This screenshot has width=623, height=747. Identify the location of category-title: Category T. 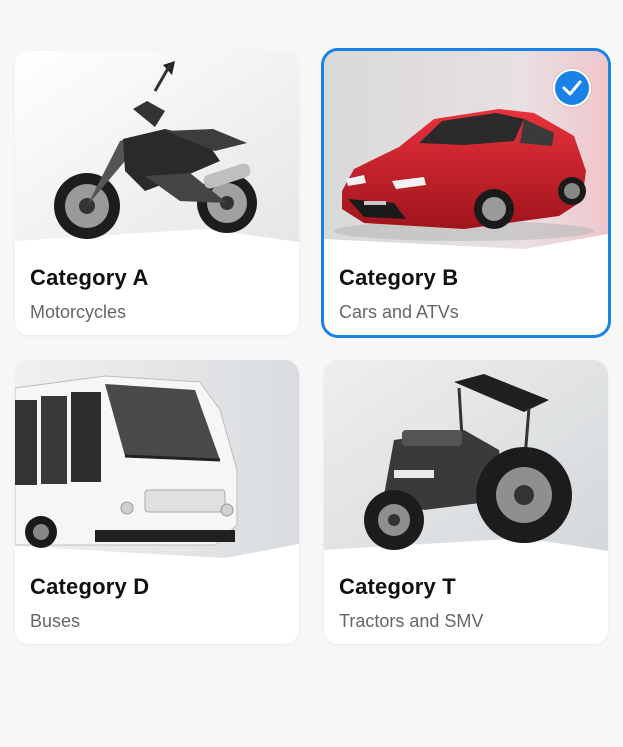
(397, 586).